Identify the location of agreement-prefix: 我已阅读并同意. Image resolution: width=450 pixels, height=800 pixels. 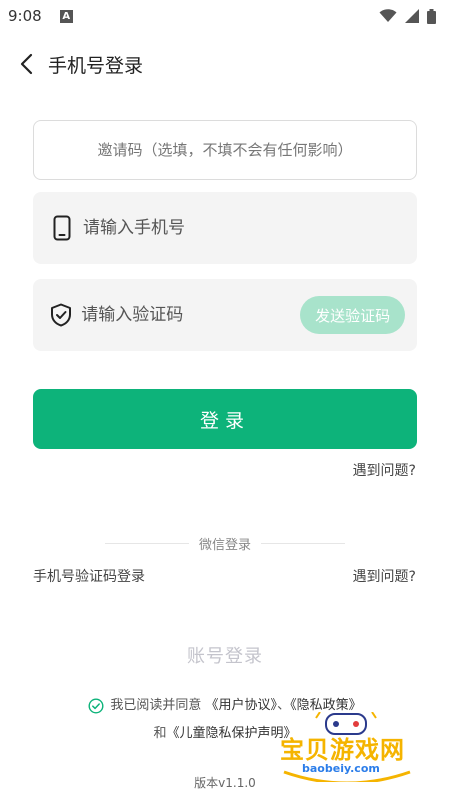
(156, 705).